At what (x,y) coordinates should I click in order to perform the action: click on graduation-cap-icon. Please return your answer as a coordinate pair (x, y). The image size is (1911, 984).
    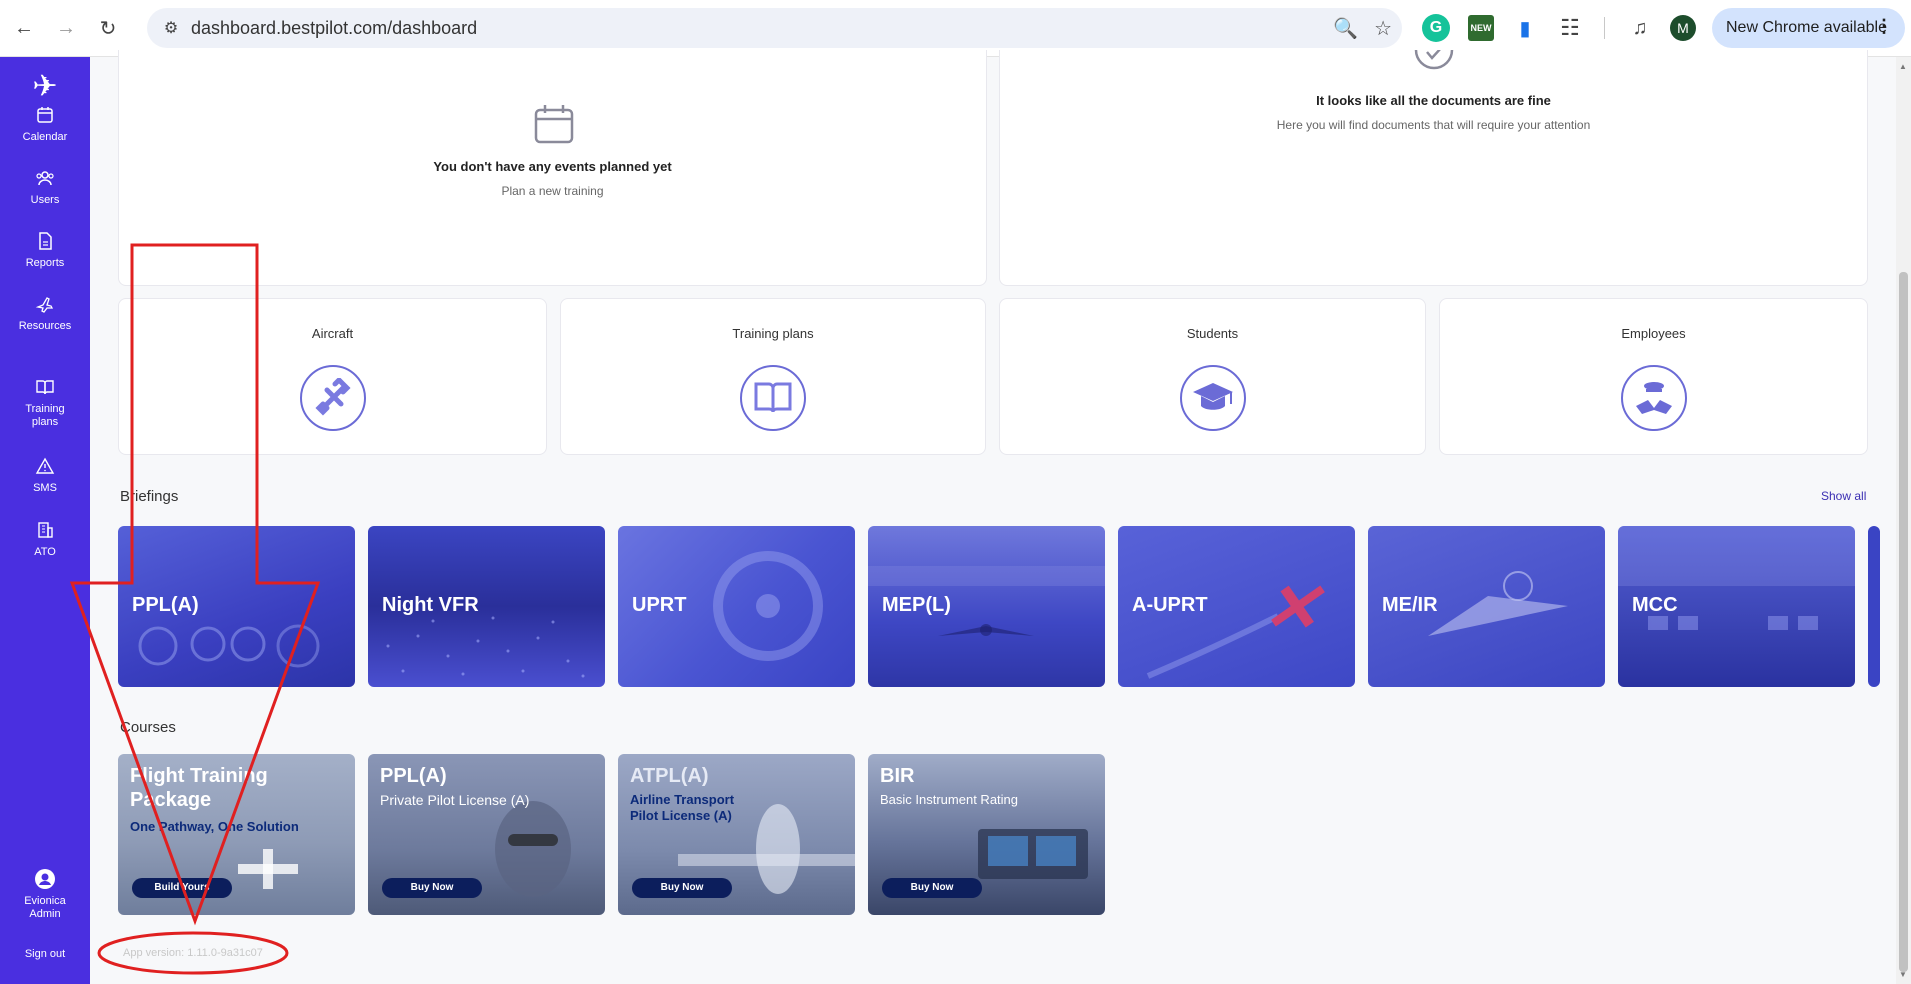
    Looking at the image, I should click on (1212, 398).